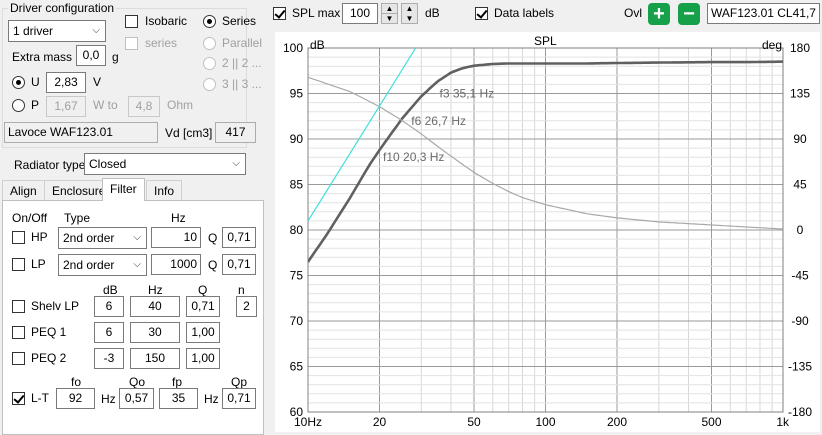 The image size is (822, 435). I want to click on y2-tick-label: 135, so click(800, 94).